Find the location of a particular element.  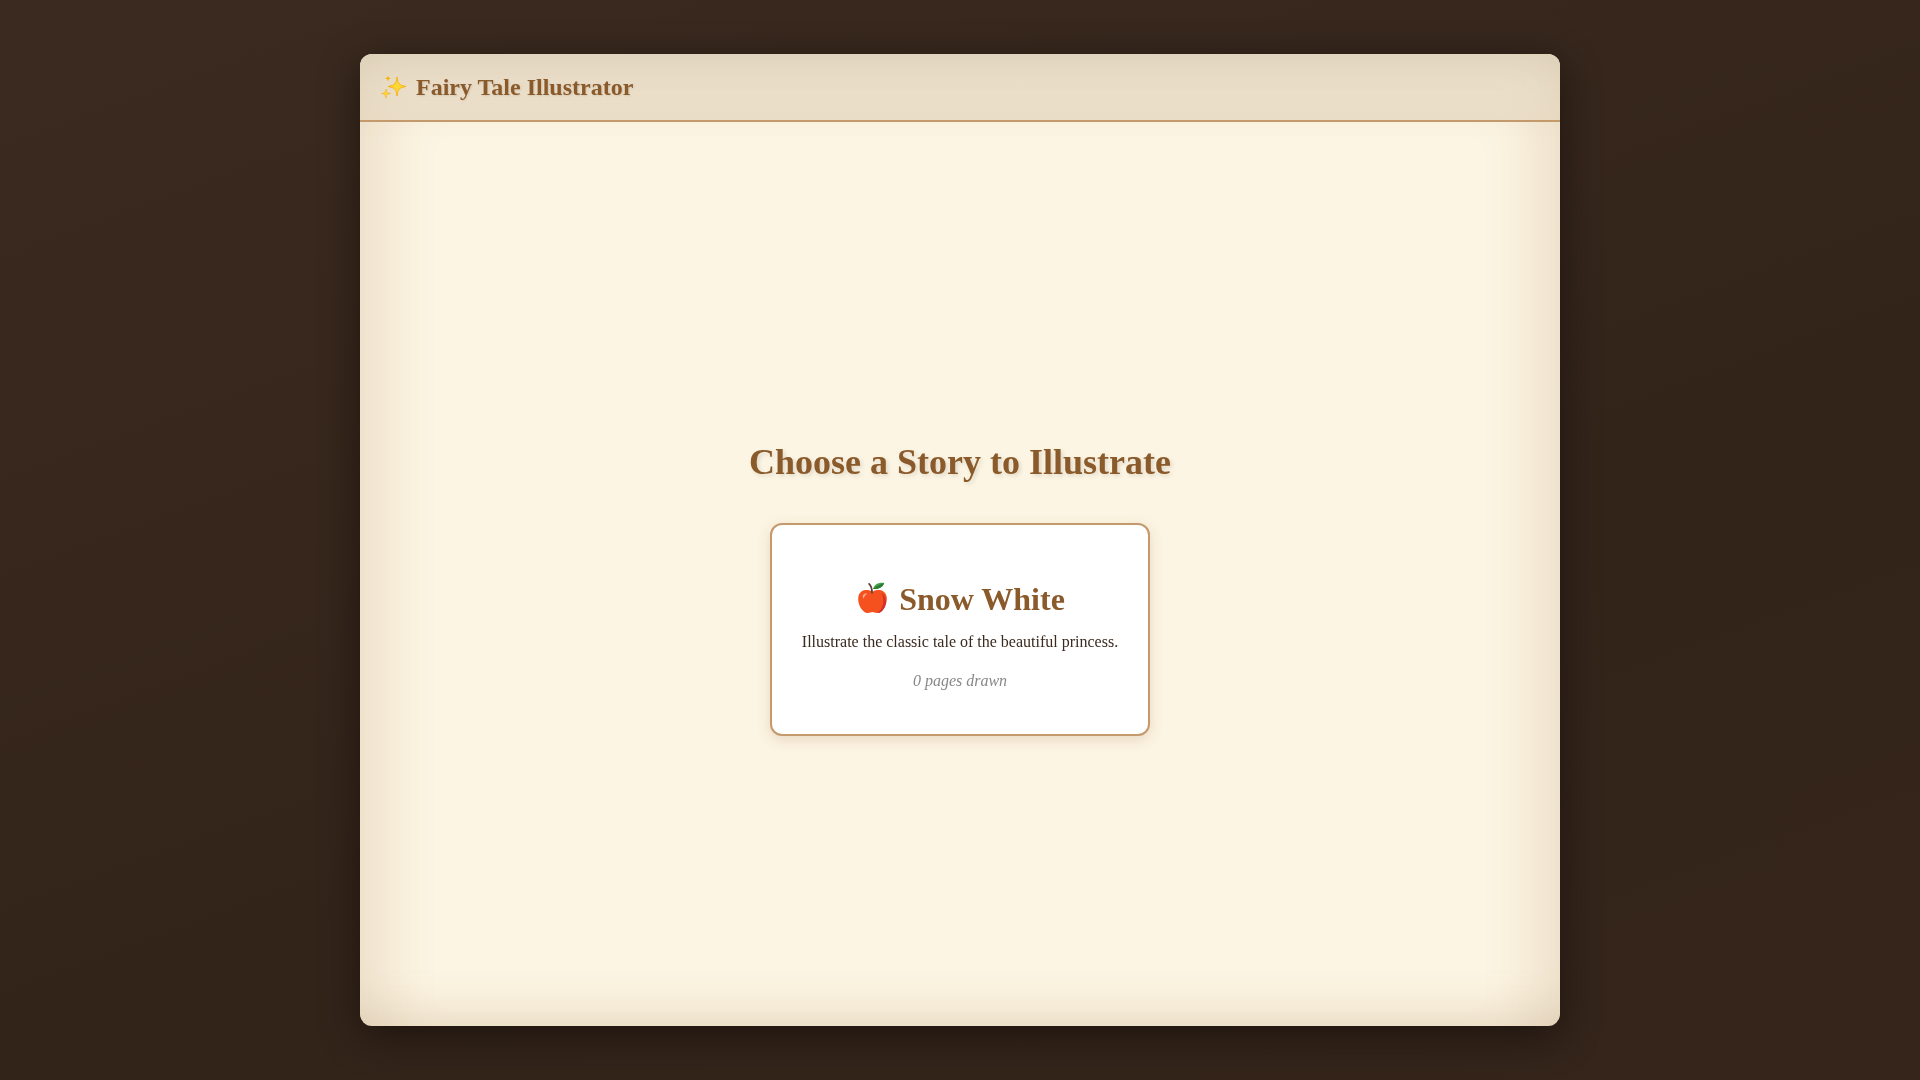

app-title: Fairy Tale Illustrator is located at coordinates (525, 87).